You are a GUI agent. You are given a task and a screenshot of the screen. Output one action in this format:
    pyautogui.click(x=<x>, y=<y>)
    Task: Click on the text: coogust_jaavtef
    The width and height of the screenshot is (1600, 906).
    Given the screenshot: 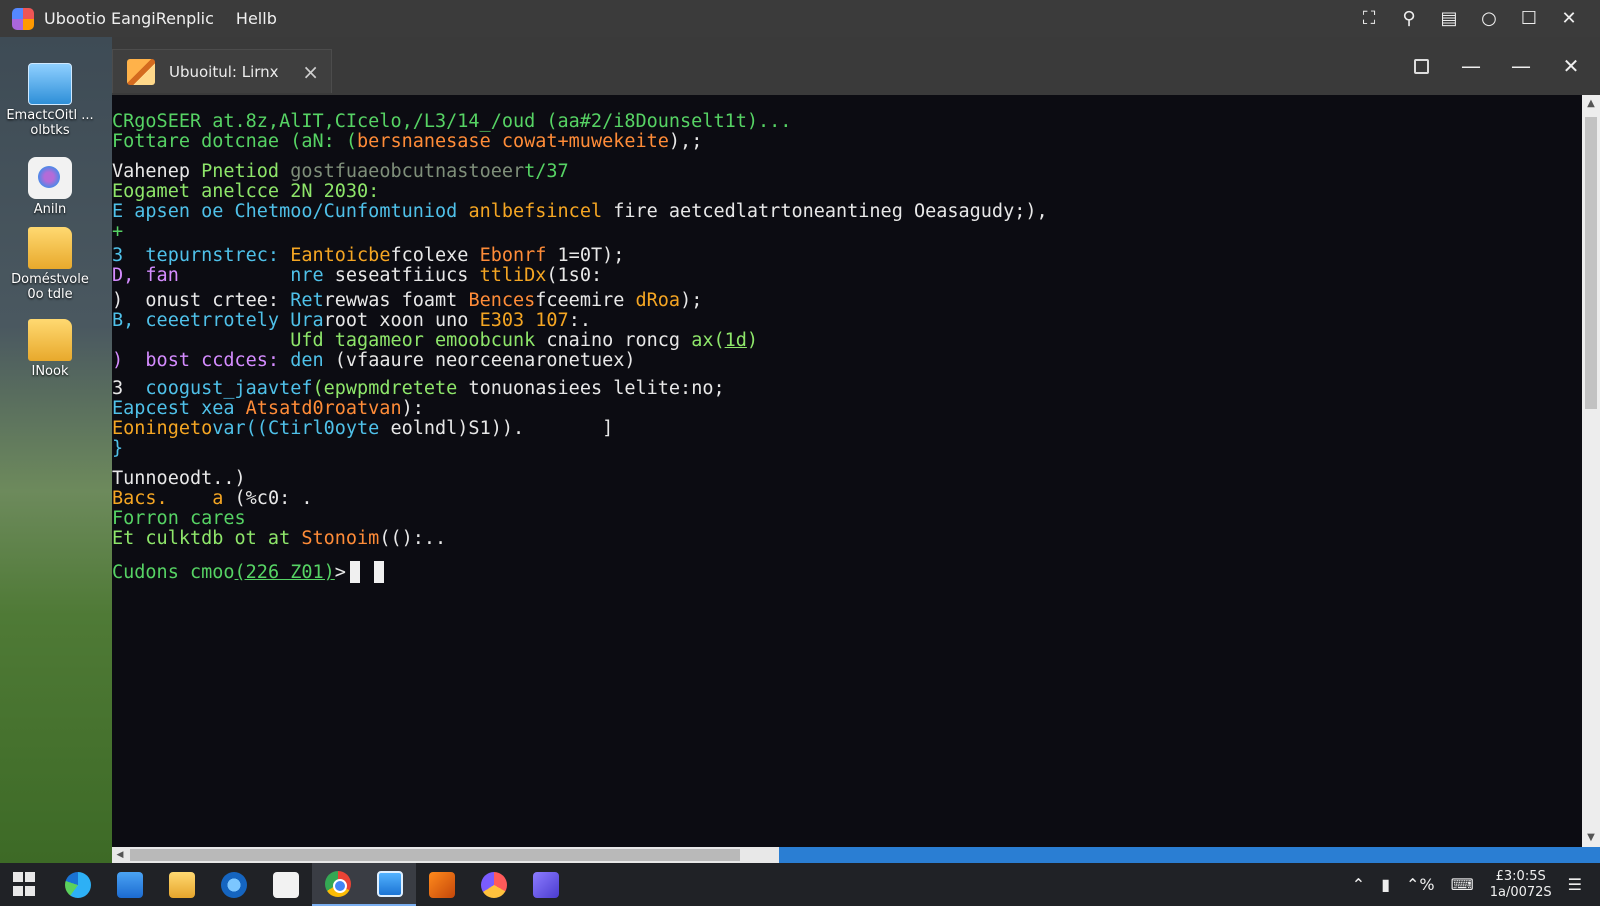 What is the action you would take?
    pyautogui.click(x=229, y=388)
    